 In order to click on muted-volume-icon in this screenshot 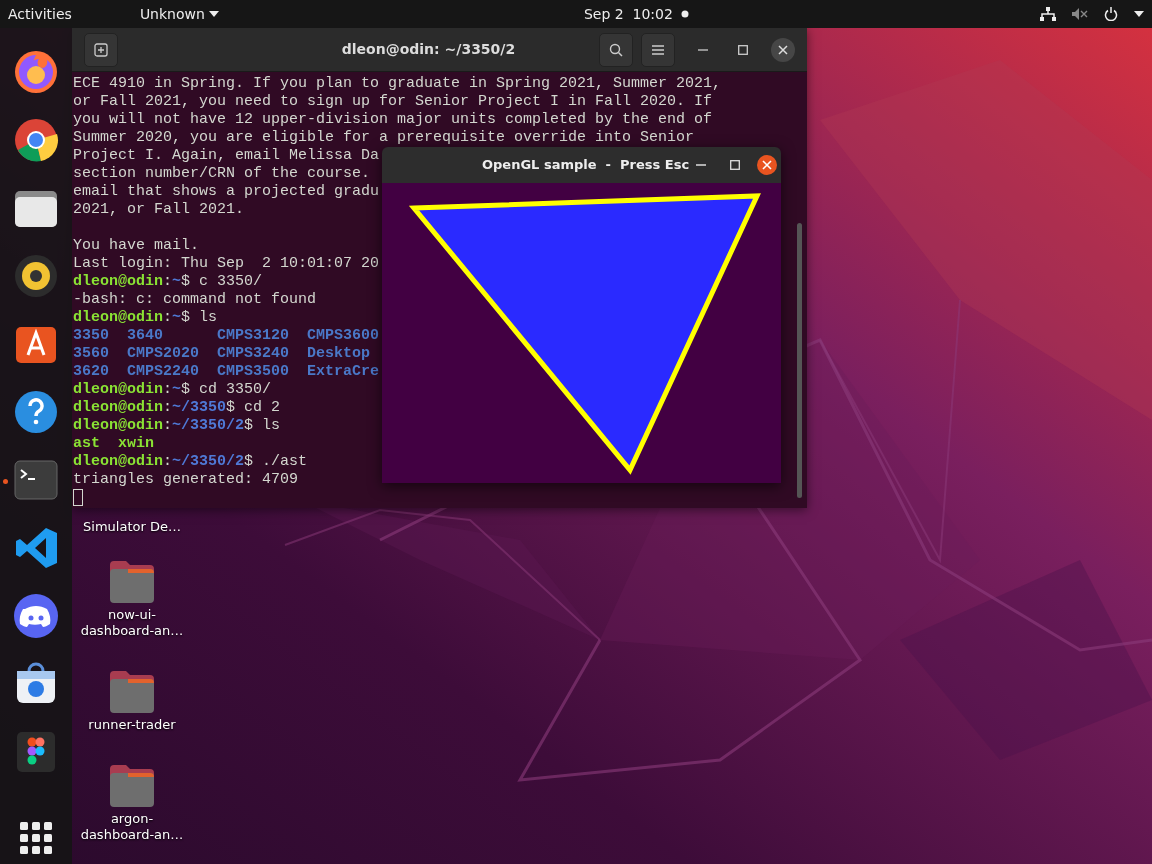, I will do `click(1080, 14)`.